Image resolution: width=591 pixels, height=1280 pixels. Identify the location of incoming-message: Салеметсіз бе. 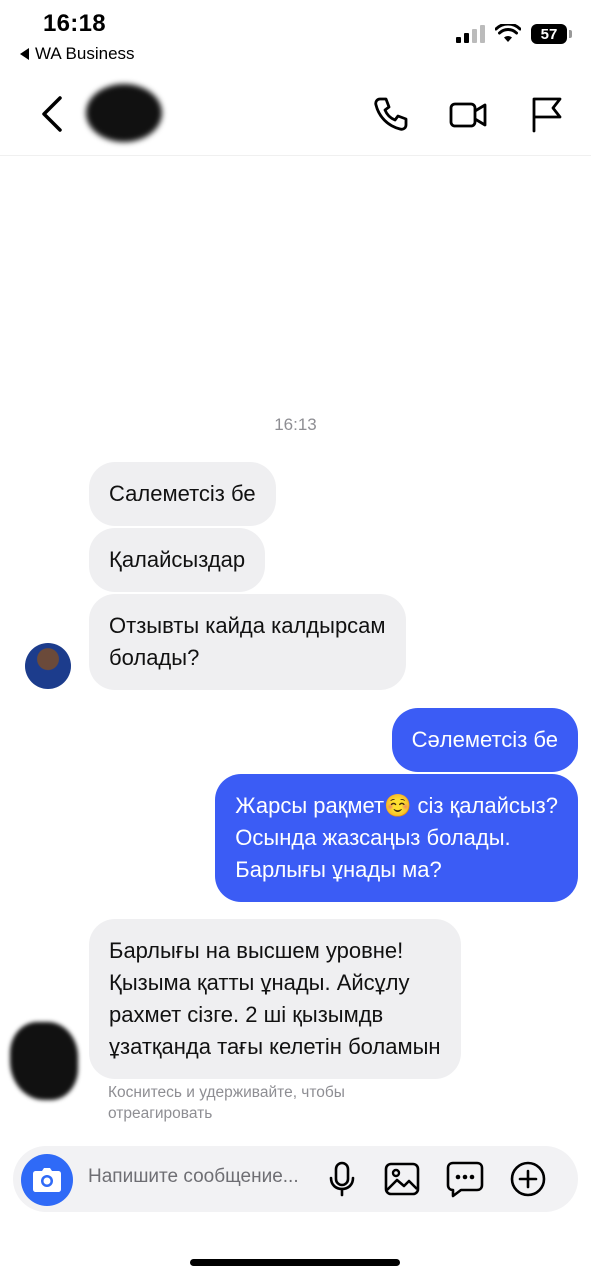
(182, 494).